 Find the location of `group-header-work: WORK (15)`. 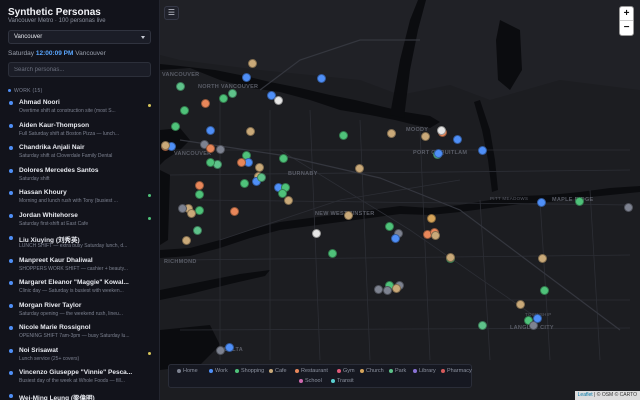

group-header-work: WORK (15) is located at coordinates (25, 91).